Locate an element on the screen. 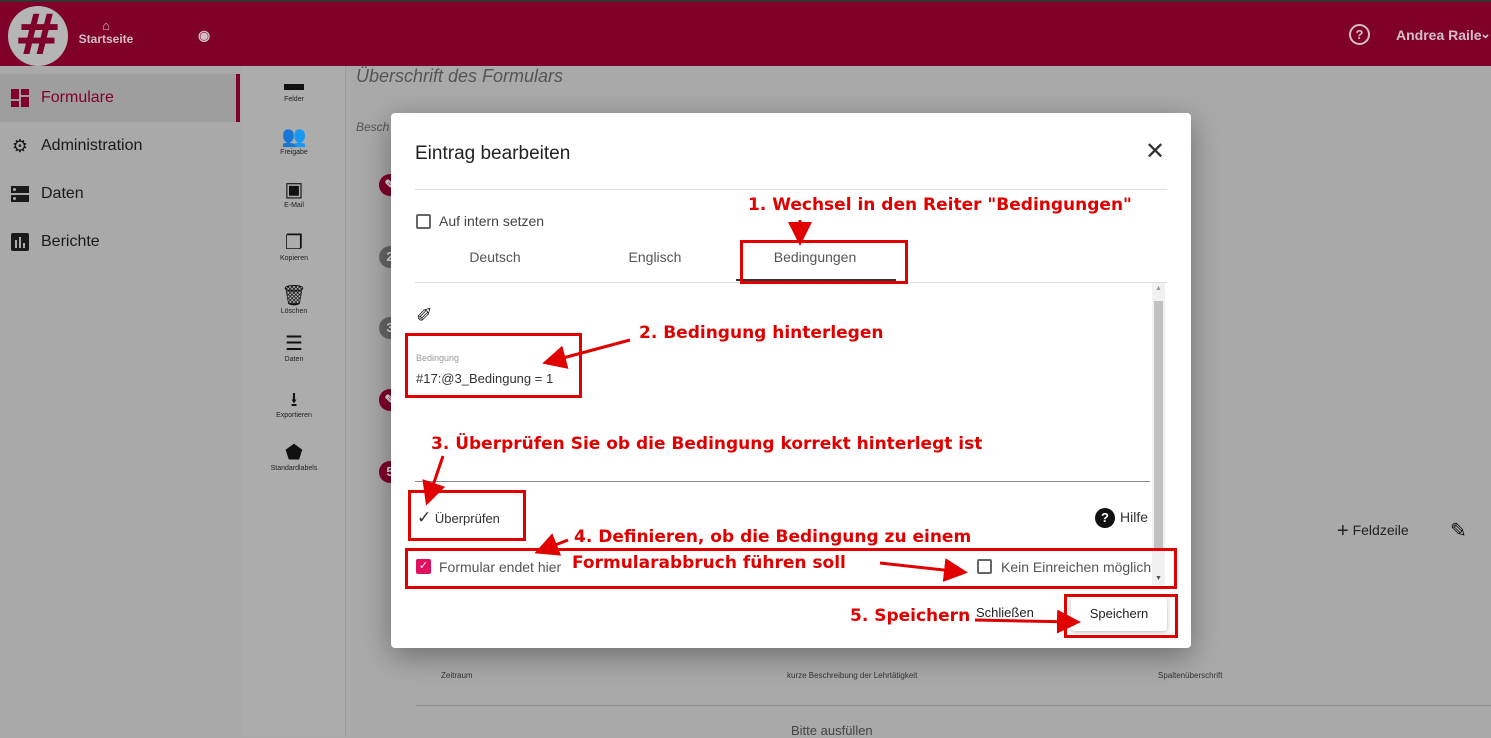 This screenshot has height=738, width=1491. arrow-step2 is located at coordinates (586, 353).